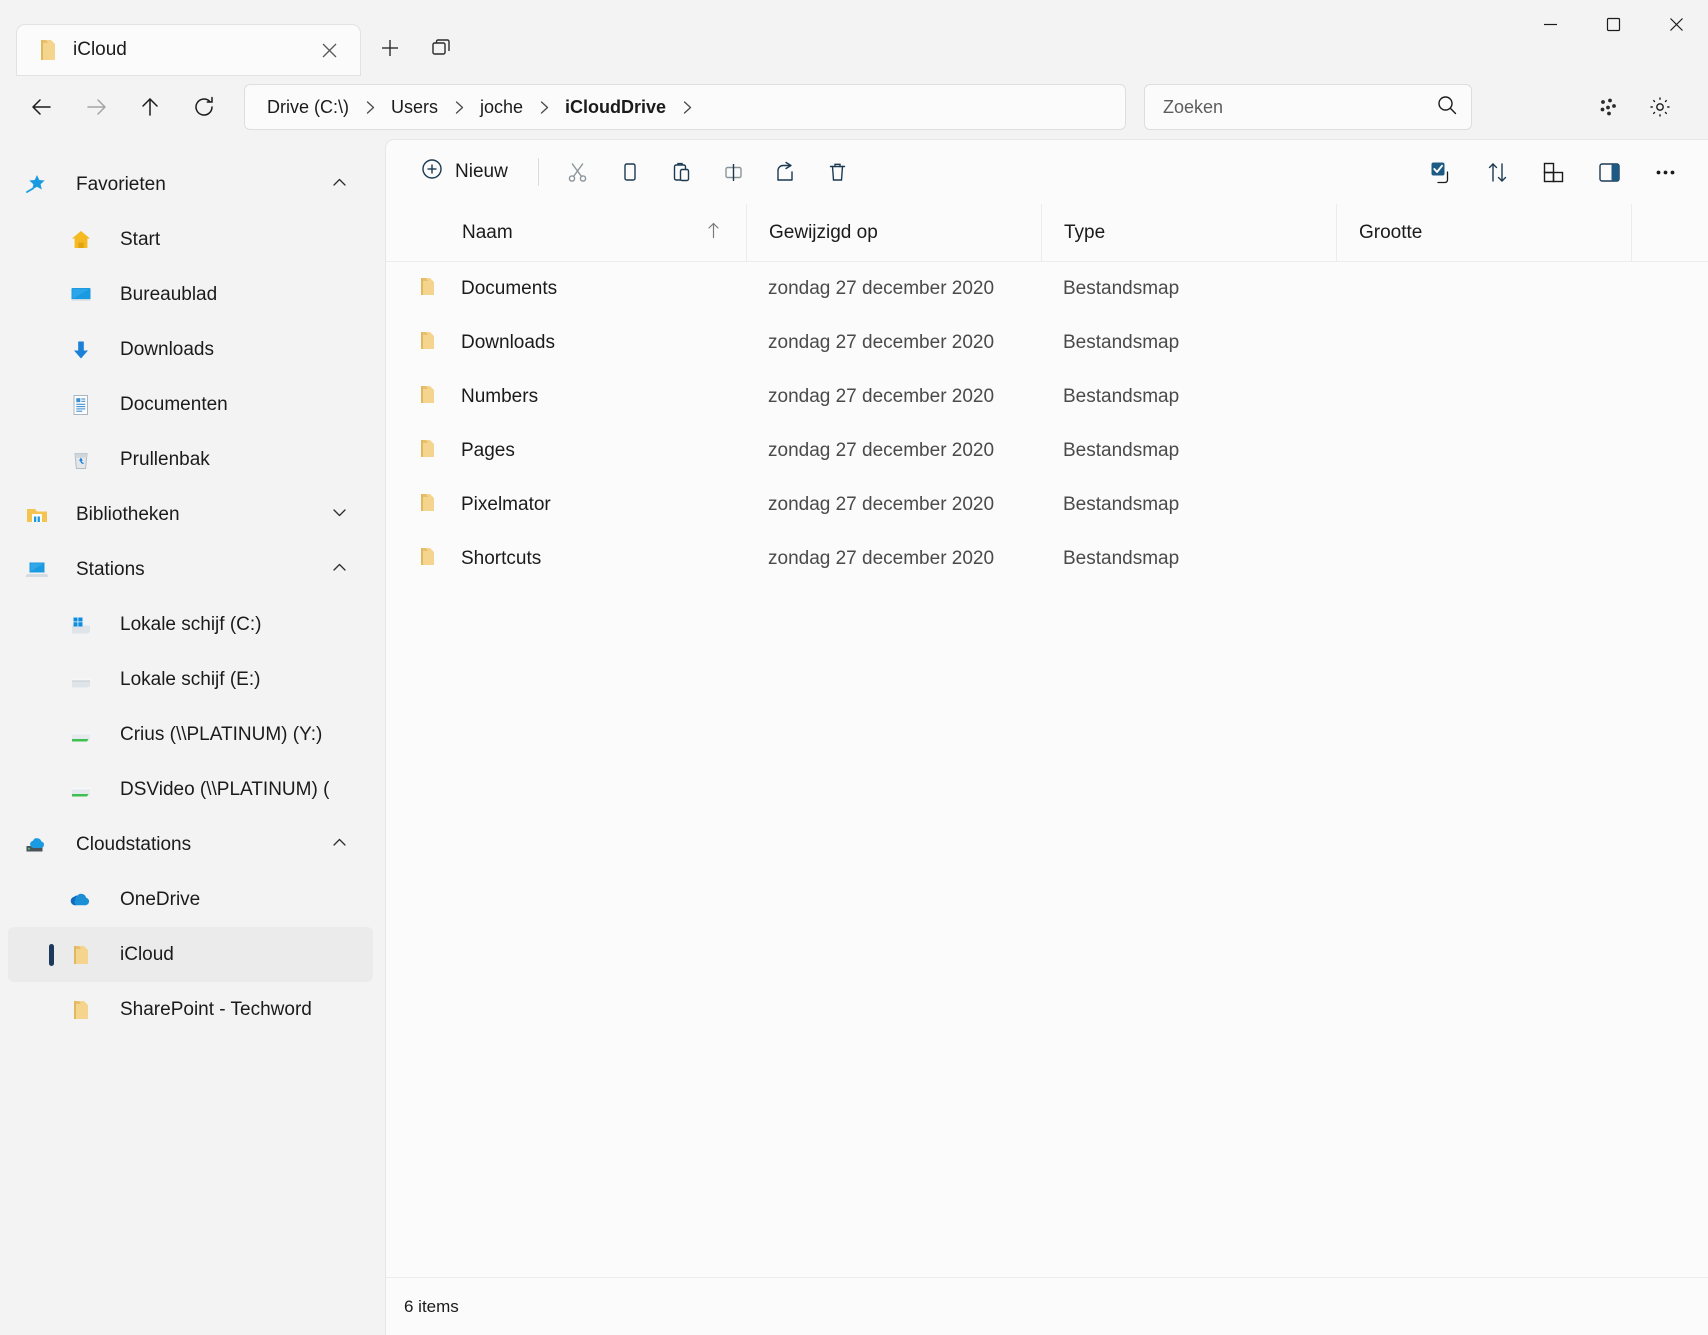 Image resolution: width=1708 pixels, height=1335 pixels. I want to click on column-header-gewijzigd-op: Gewijzigd op, so click(893, 232).